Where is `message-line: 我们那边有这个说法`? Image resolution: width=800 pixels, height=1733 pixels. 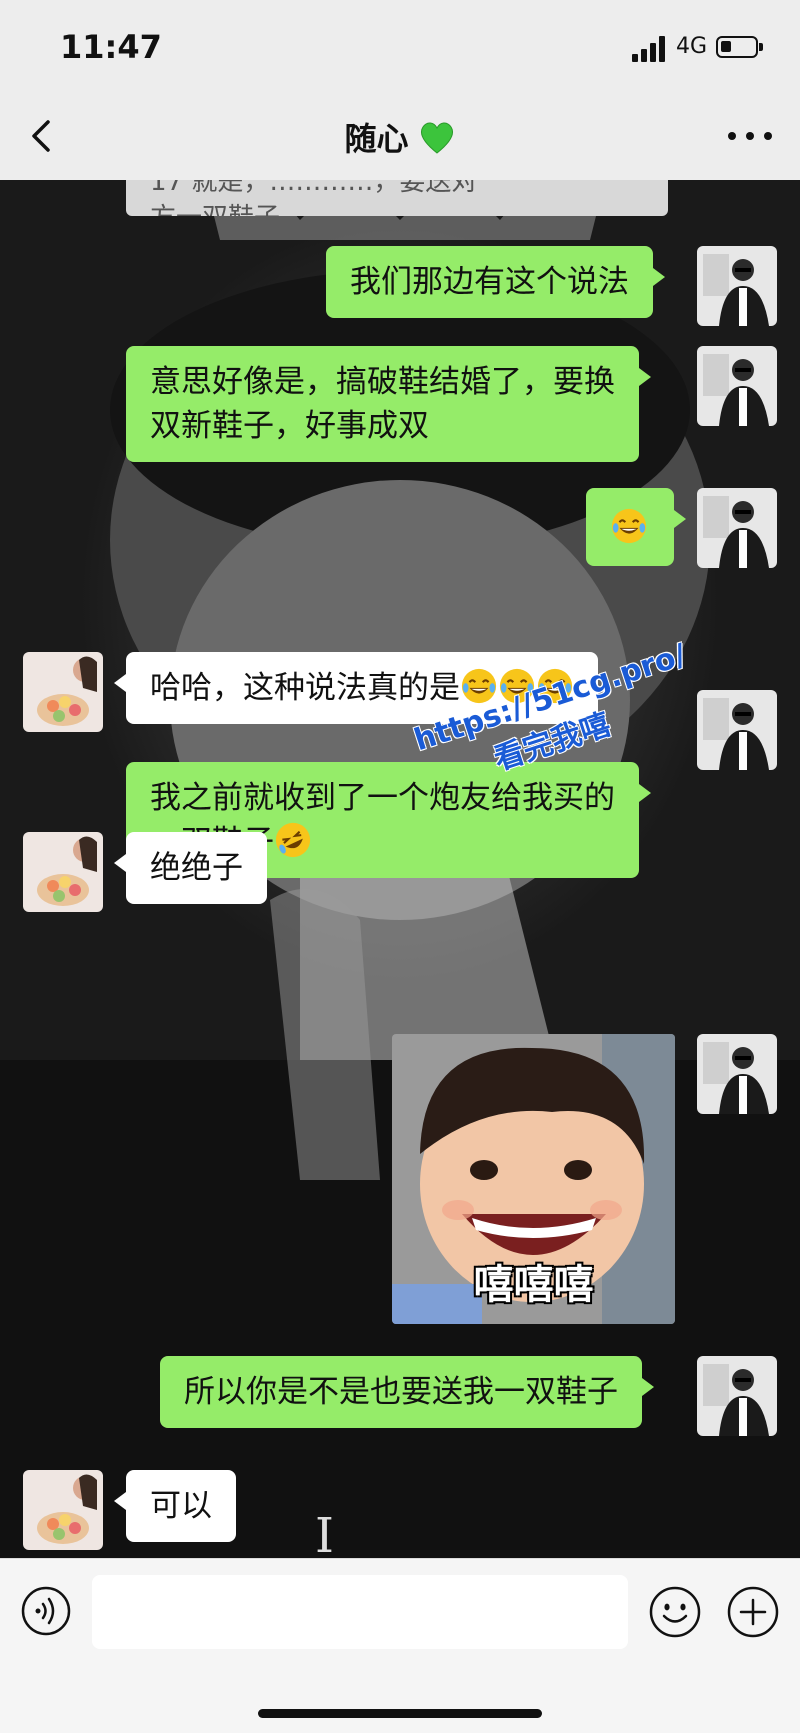
message-line: 我们那边有这个说法 is located at coordinates (489, 282).